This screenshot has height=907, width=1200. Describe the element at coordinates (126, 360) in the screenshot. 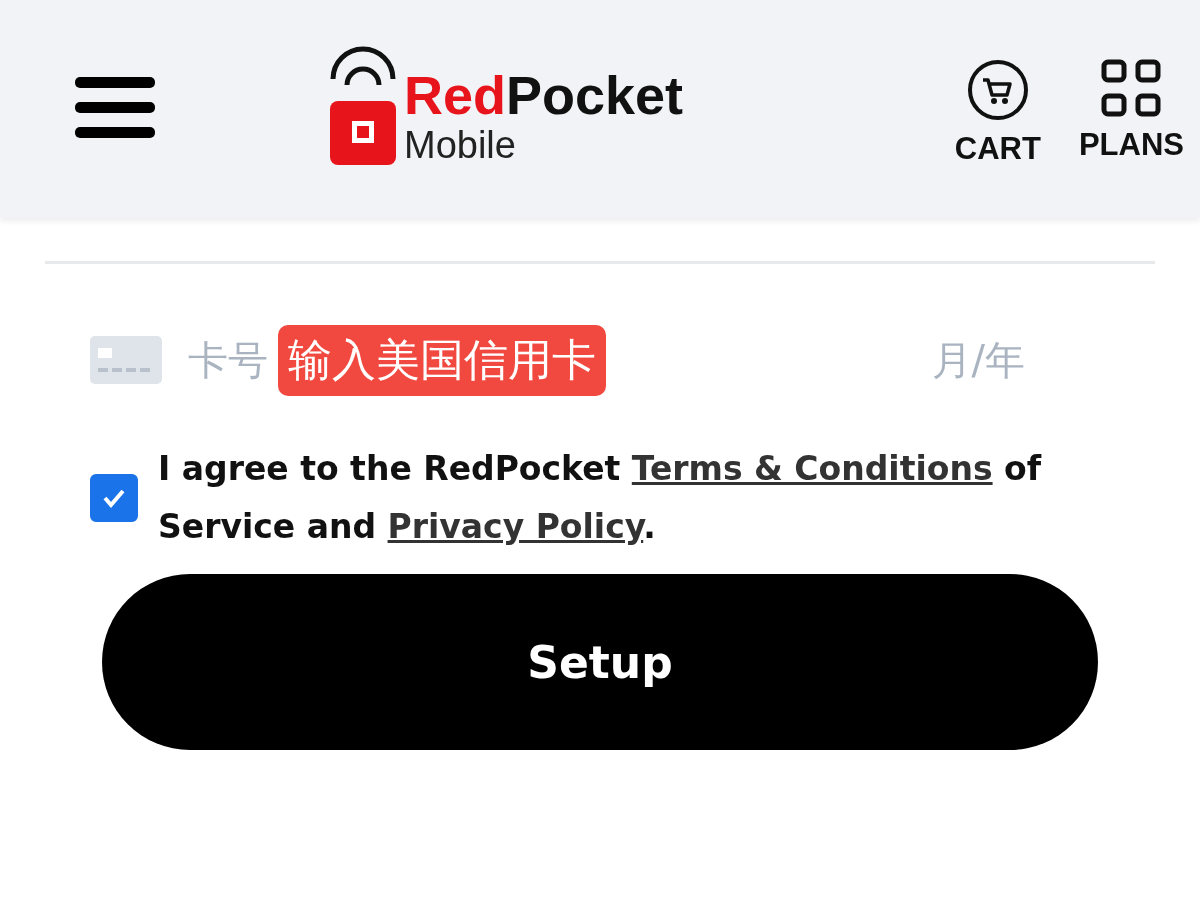

I see `credit-card-icon` at that location.